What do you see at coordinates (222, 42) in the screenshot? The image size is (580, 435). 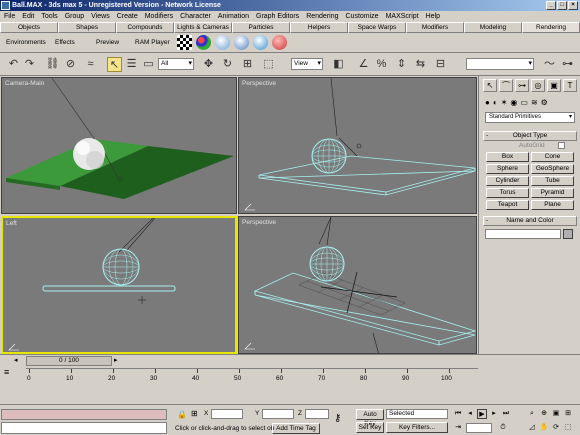 I see `render-scene-icon` at bounding box center [222, 42].